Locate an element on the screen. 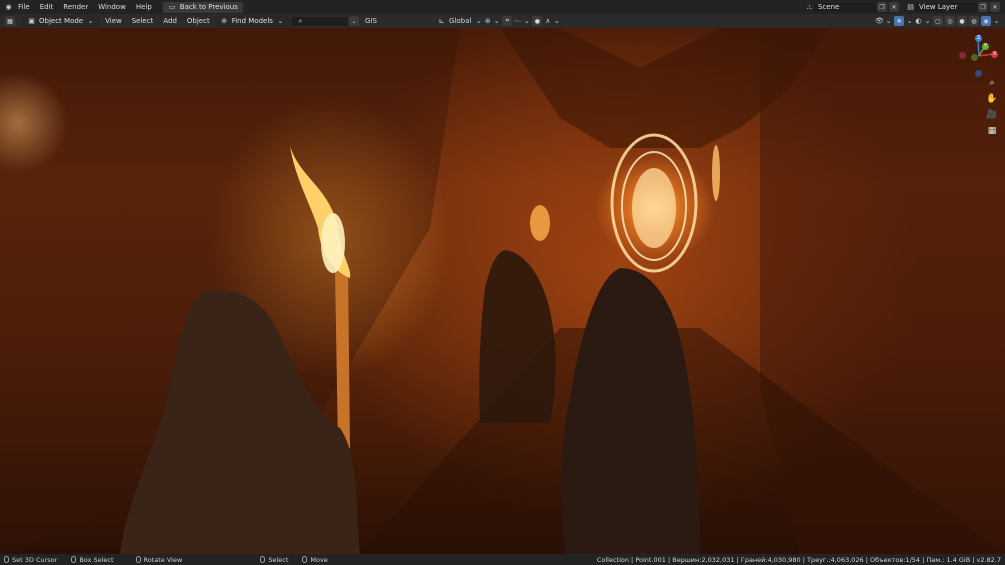 This screenshot has width=1005, height=565. blender-logo-icon: ◉ is located at coordinates (8, 7).